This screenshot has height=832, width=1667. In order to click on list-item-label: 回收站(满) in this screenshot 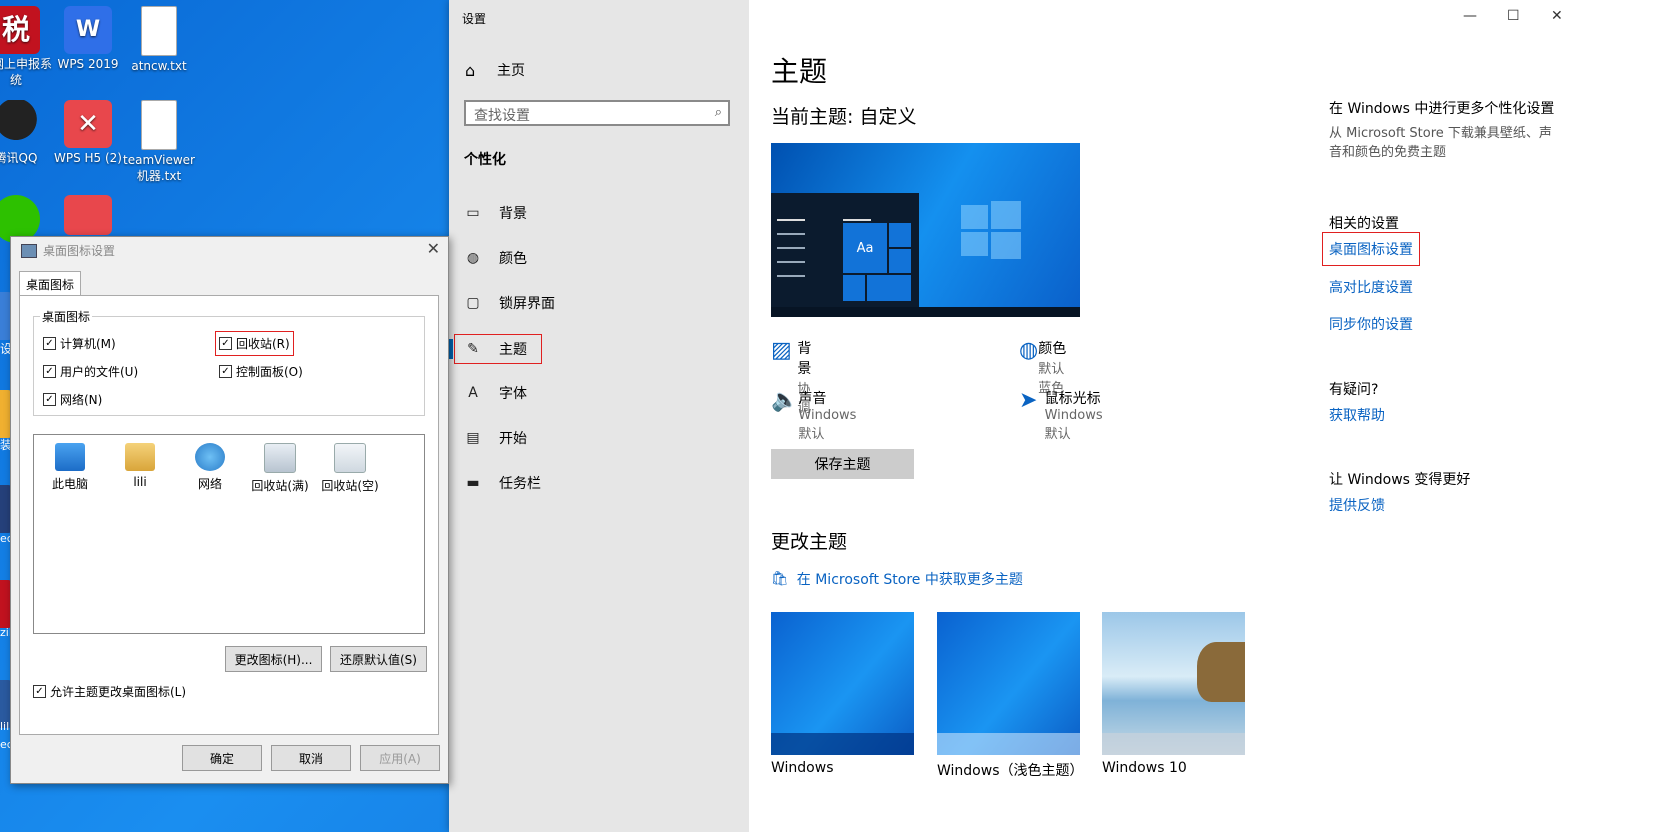, I will do `click(280, 486)`.